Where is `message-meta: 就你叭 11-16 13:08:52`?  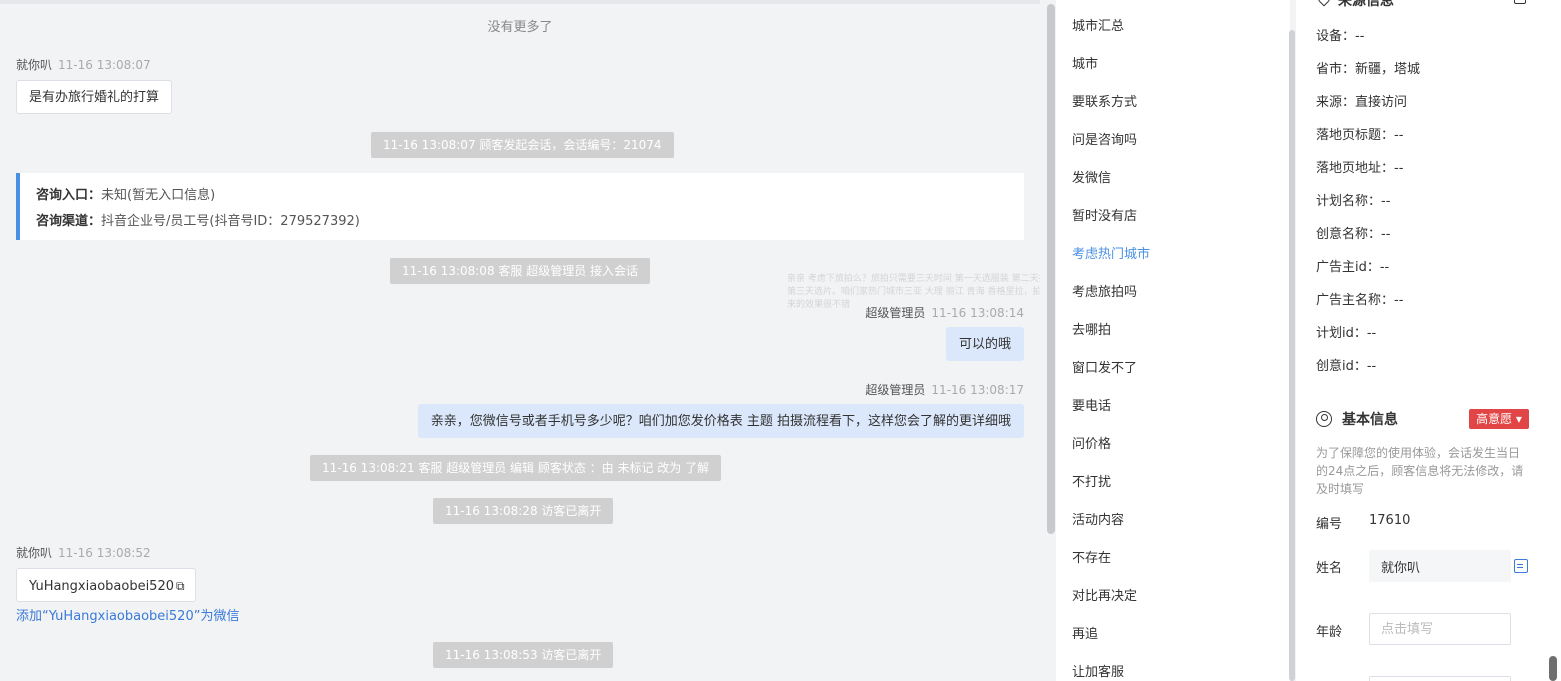 message-meta: 就你叭 11-16 13:08:52 is located at coordinates (83, 552).